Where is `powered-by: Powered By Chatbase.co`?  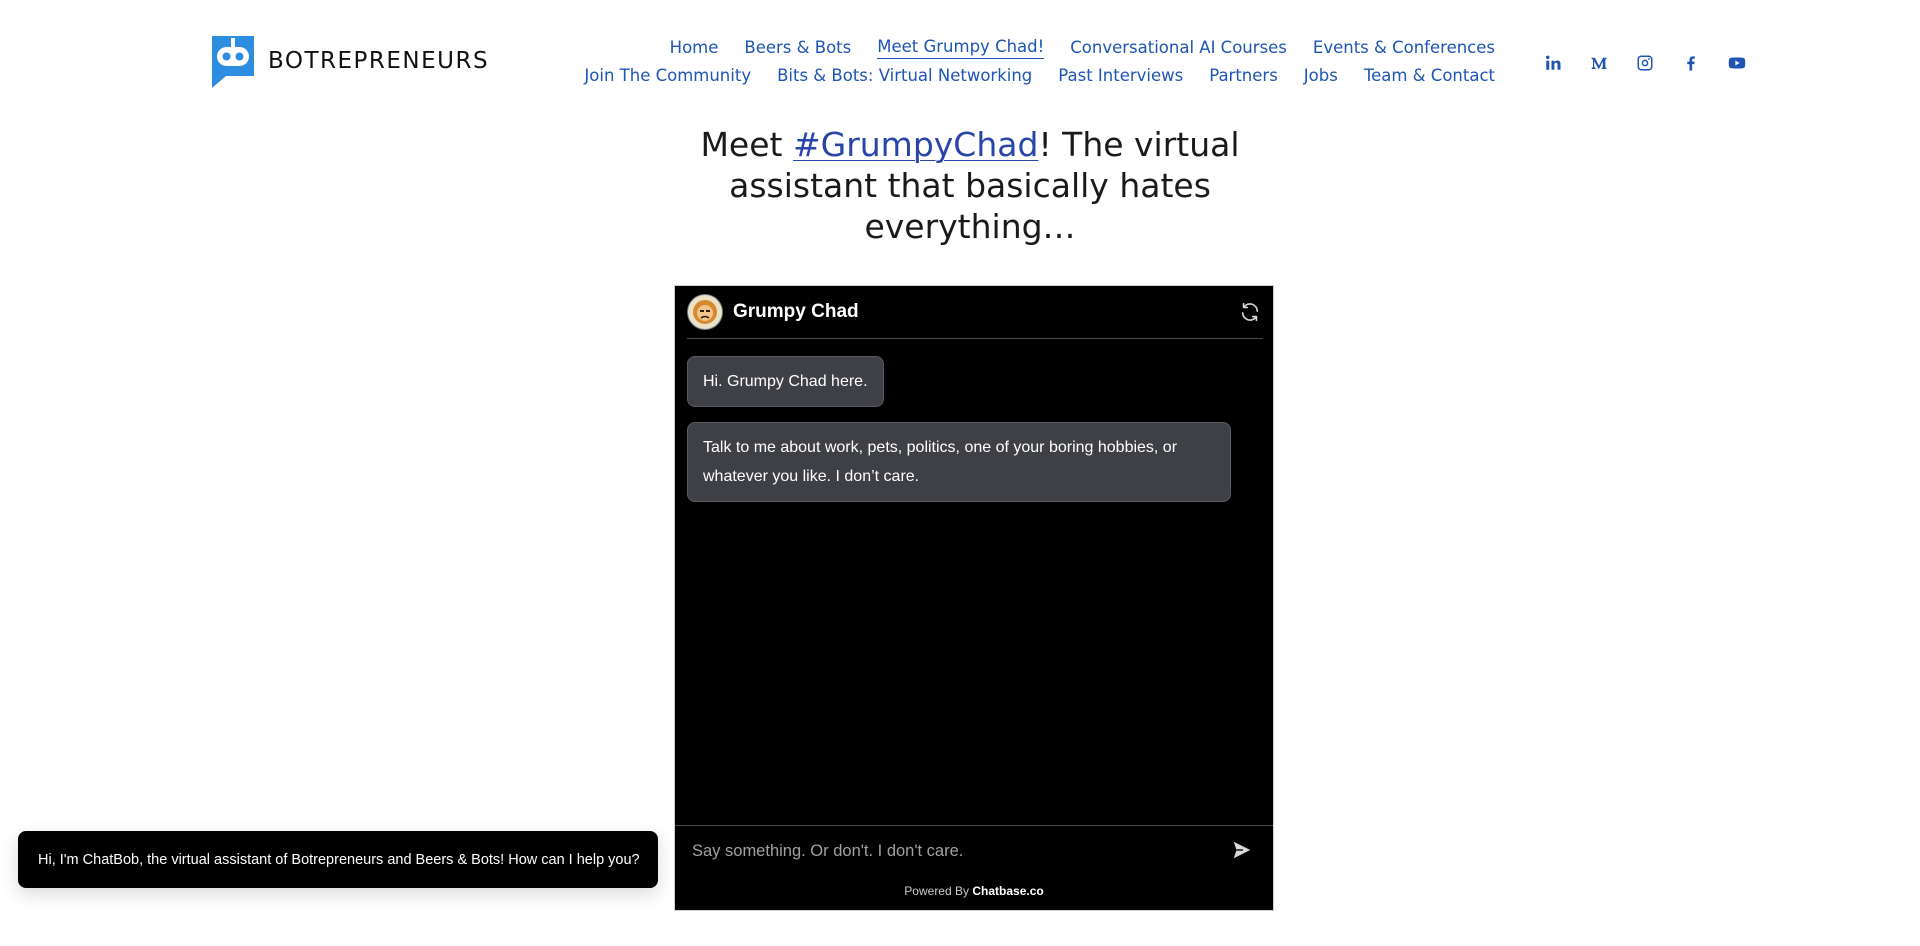
powered-by: Powered By Chatbase.co is located at coordinates (974, 891).